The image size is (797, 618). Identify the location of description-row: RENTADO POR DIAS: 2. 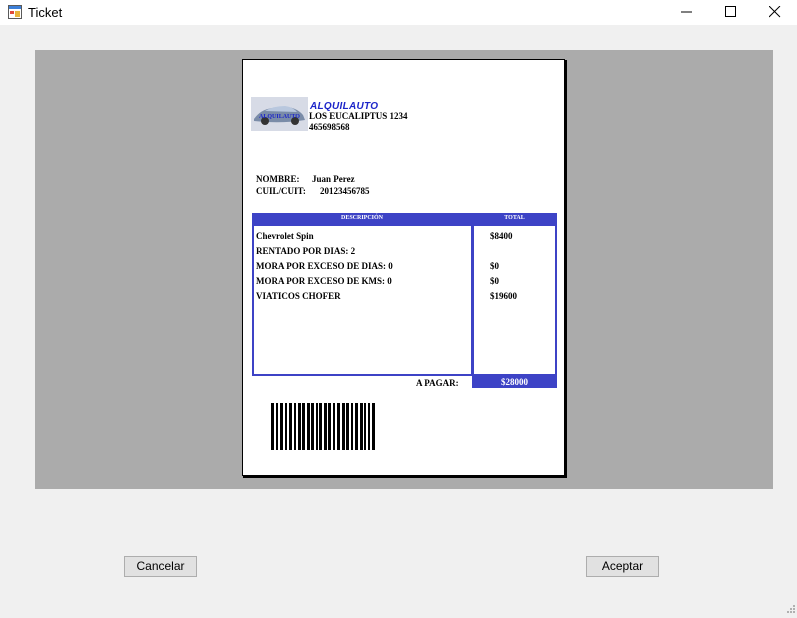
(306, 251).